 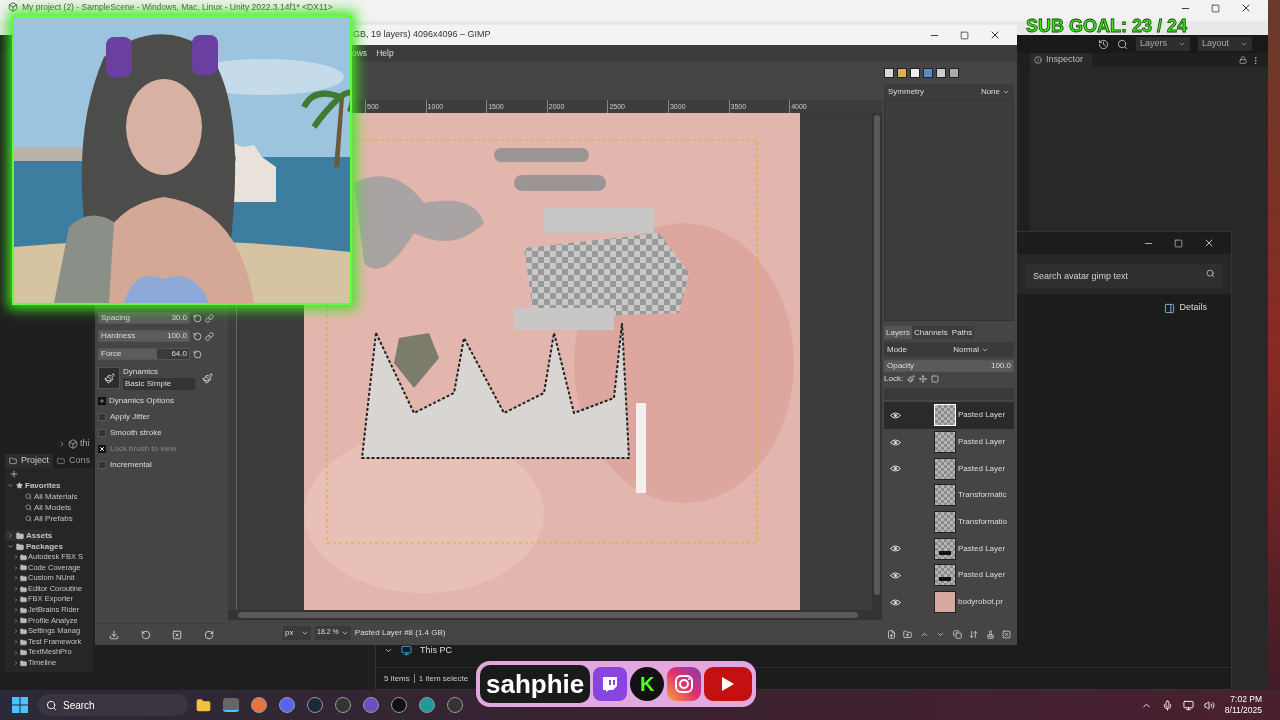 What do you see at coordinates (974, 634) in the screenshot?
I see `merge-icon` at bounding box center [974, 634].